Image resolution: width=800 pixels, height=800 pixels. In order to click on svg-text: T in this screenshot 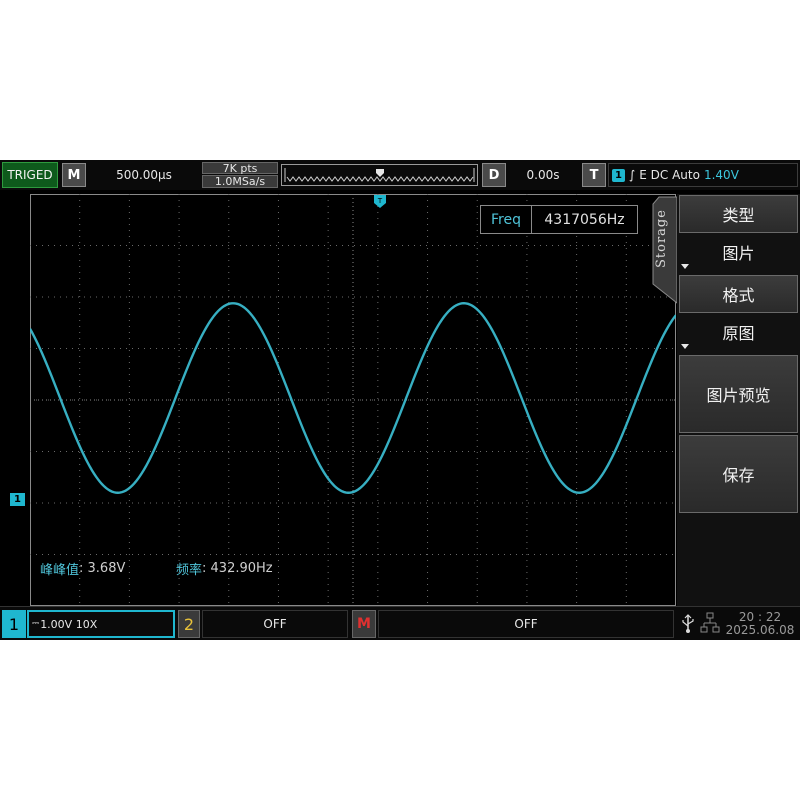, I will do `click(380, 201)`.